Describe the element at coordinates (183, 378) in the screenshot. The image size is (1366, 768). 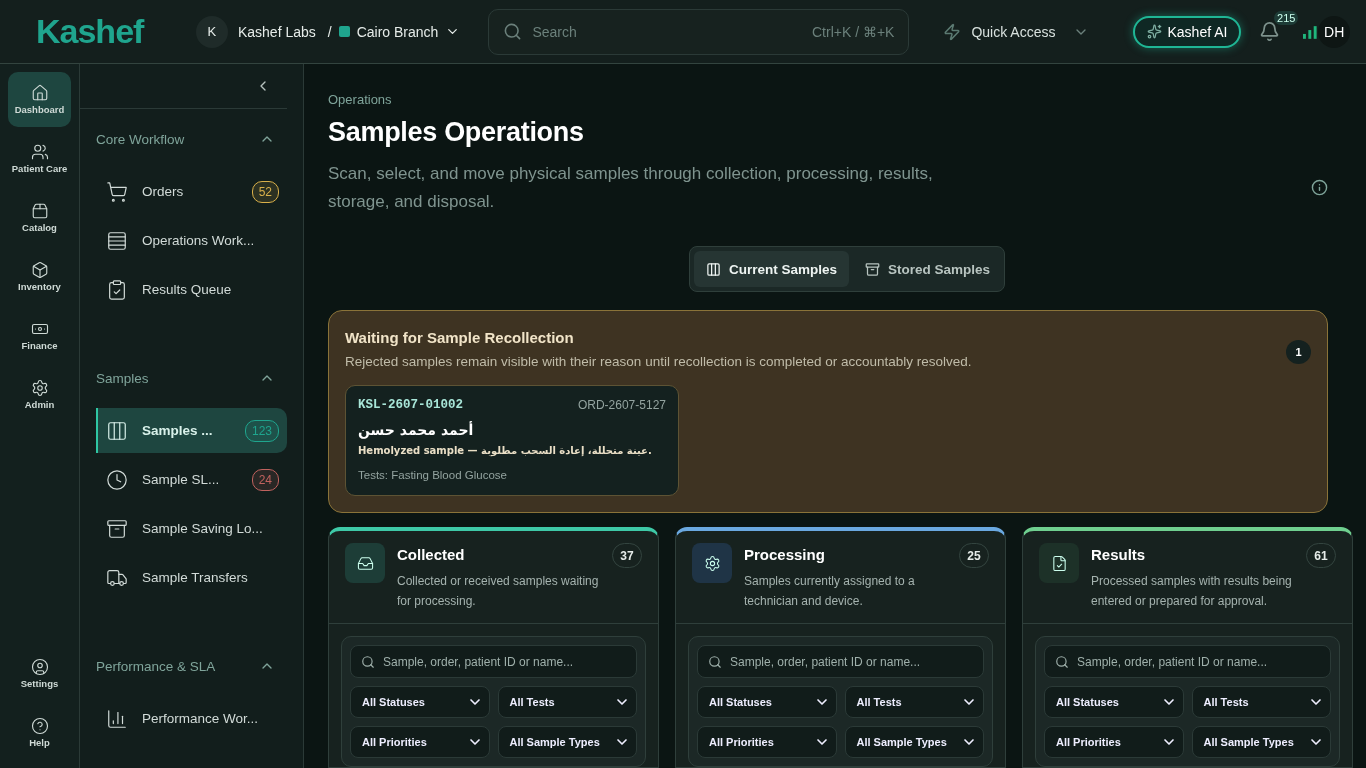
I see `section-header: Samples` at that location.